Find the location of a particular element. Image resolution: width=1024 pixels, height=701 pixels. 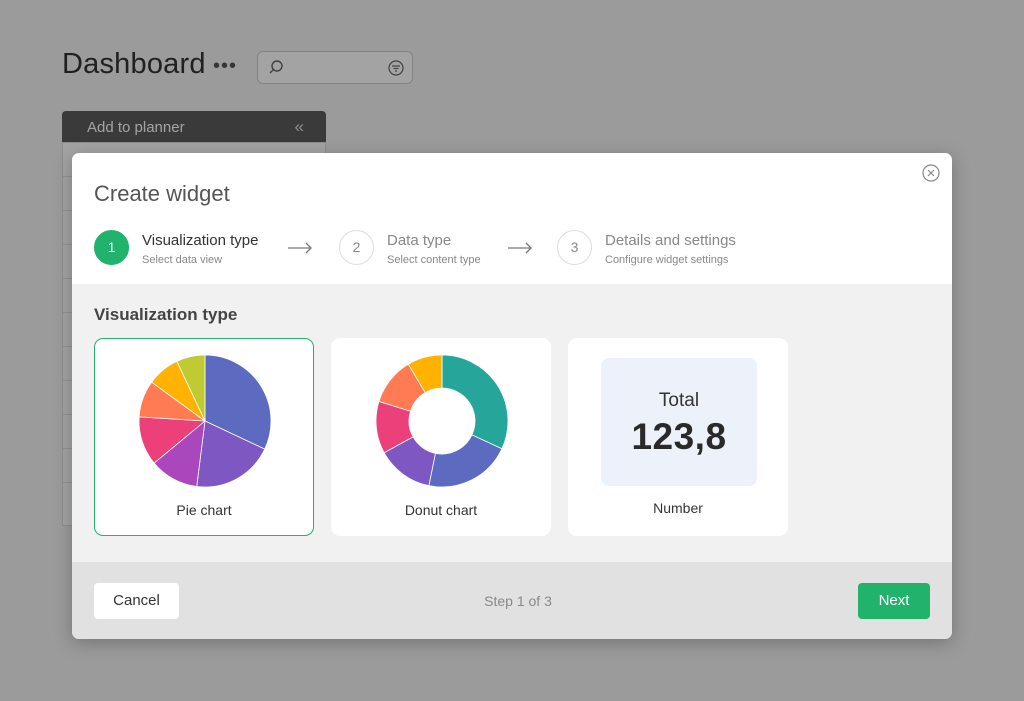

close-icon is located at coordinates (931, 173).